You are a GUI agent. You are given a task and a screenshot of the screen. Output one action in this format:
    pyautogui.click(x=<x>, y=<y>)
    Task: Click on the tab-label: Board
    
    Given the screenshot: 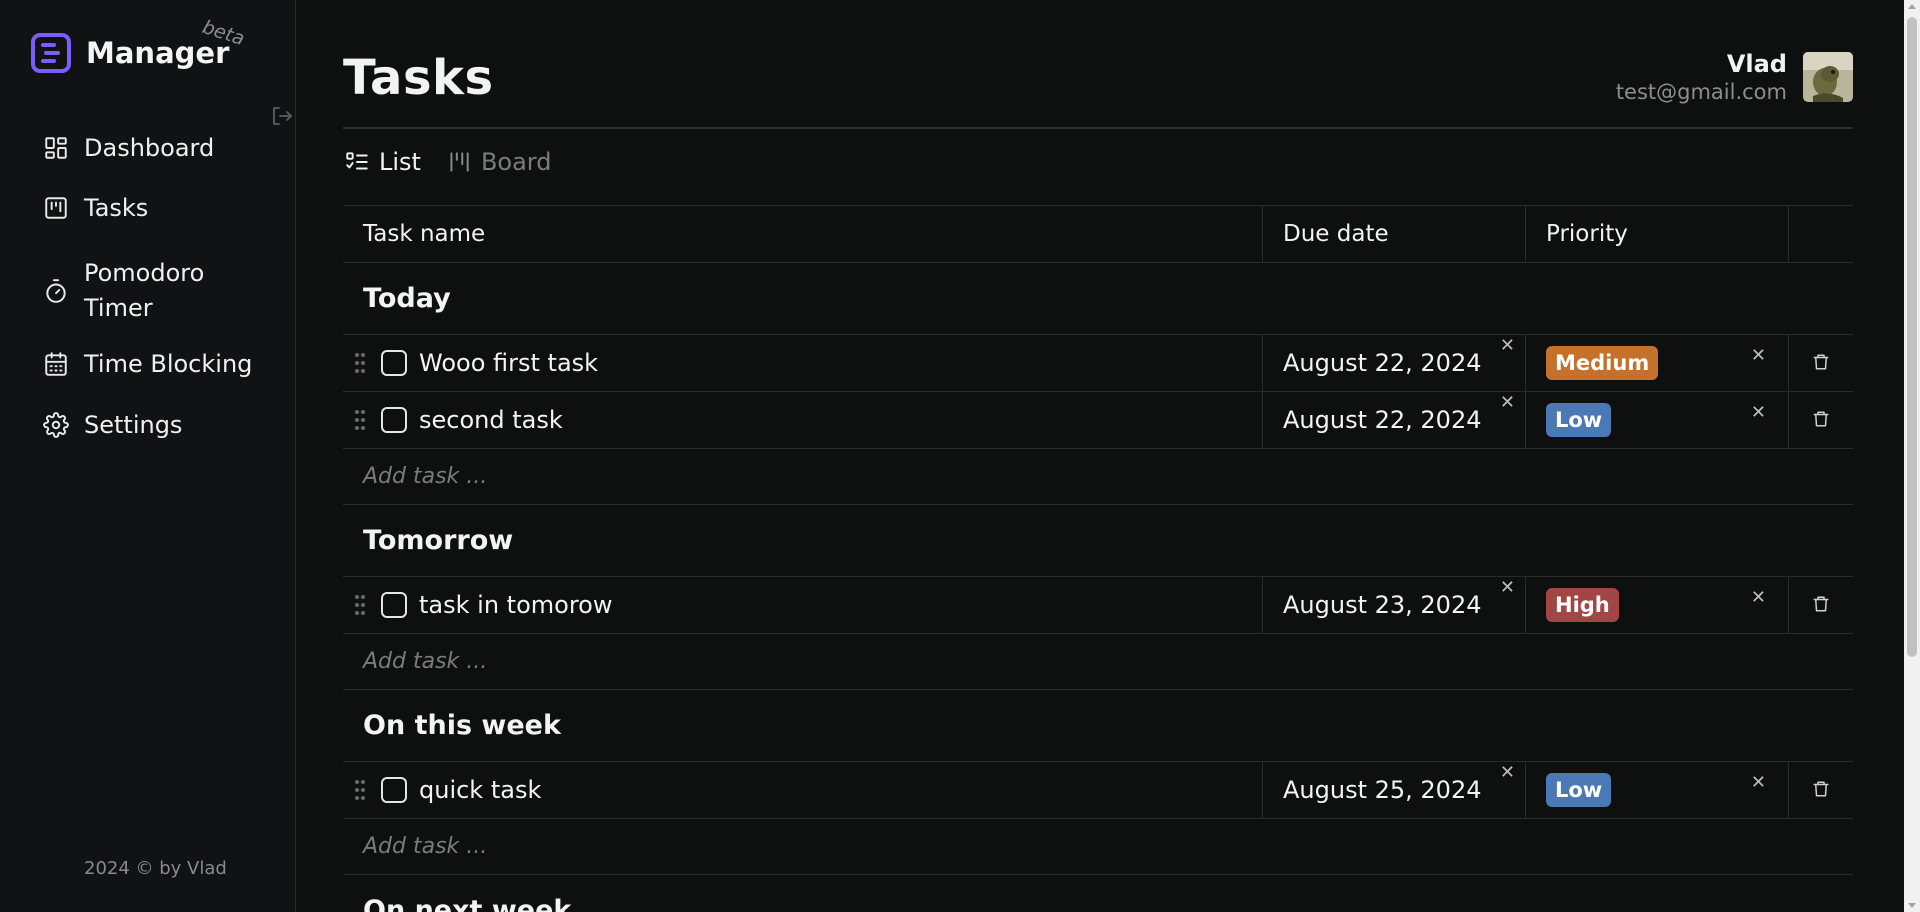 What is the action you would take?
    pyautogui.click(x=516, y=162)
    